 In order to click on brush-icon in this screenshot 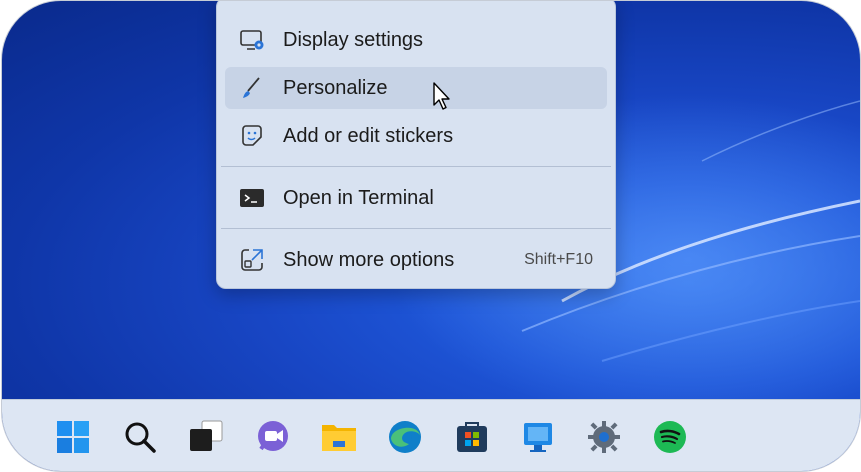, I will do `click(252, 88)`.